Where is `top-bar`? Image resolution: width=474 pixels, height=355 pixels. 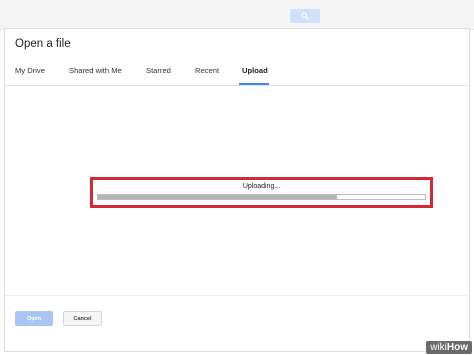 top-bar is located at coordinates (237, 15).